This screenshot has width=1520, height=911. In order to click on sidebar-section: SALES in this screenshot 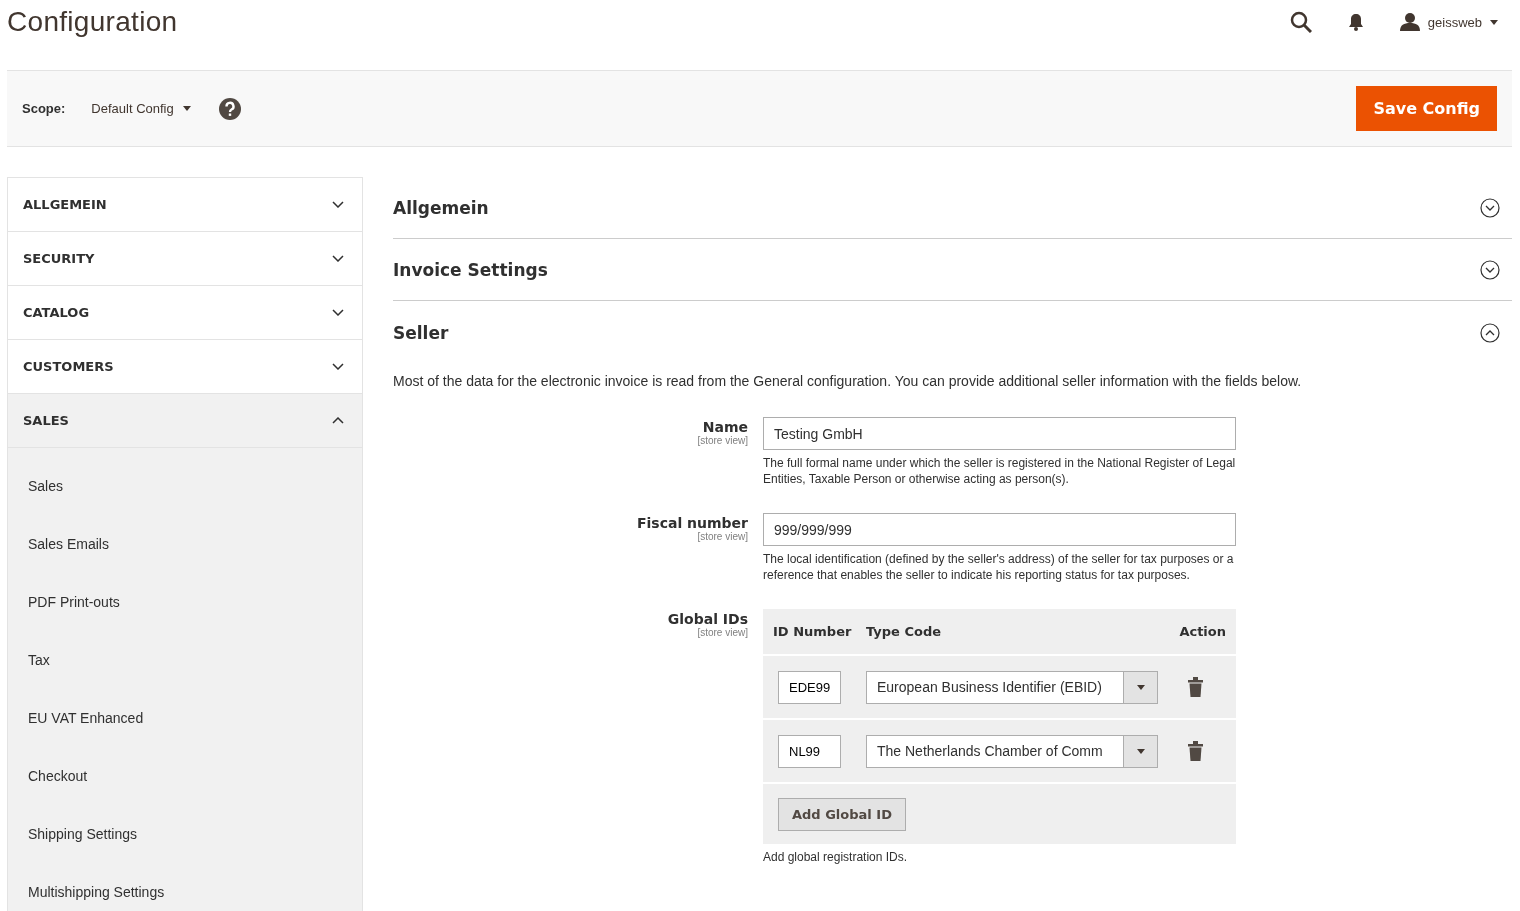, I will do `click(185, 421)`.